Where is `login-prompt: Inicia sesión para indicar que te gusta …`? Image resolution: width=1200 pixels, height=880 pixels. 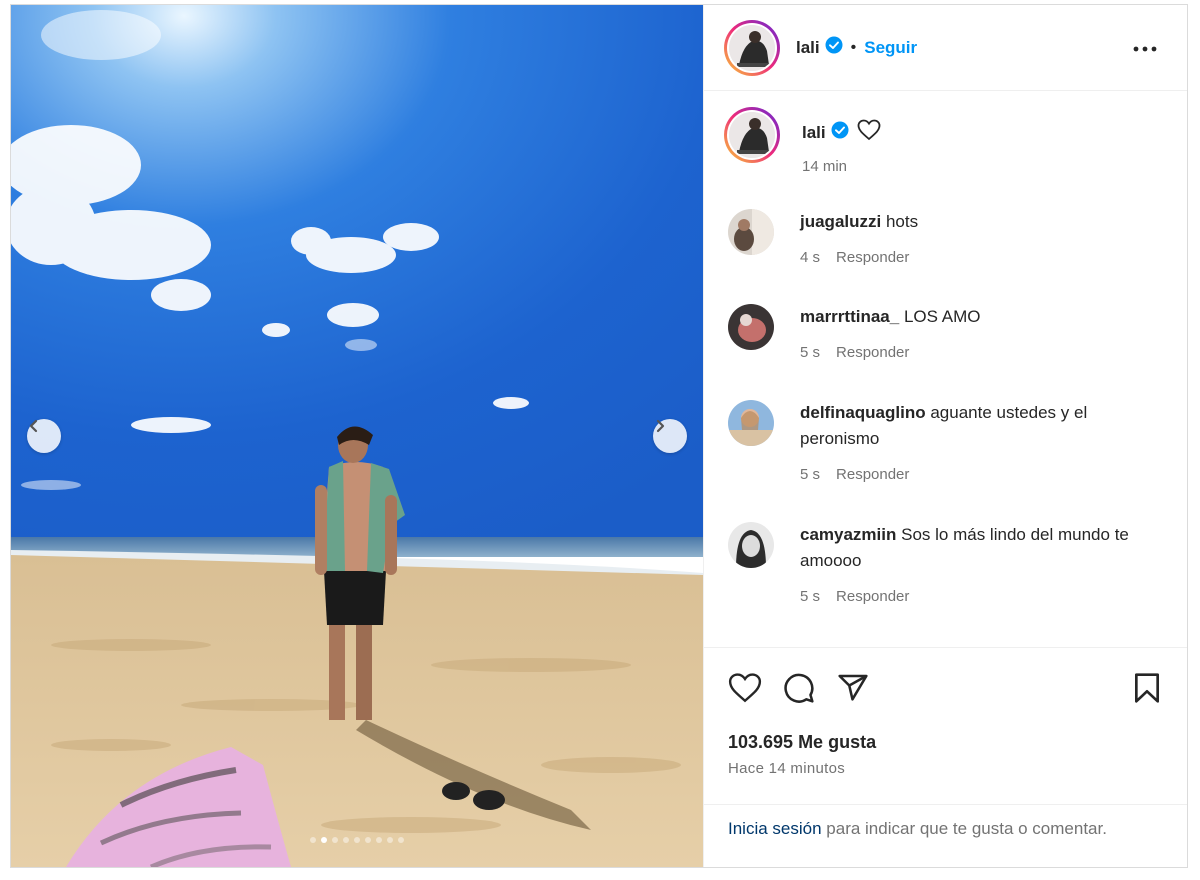
login-prompt: Inicia sesión para indicar que te gusta … is located at coordinates (945, 823).